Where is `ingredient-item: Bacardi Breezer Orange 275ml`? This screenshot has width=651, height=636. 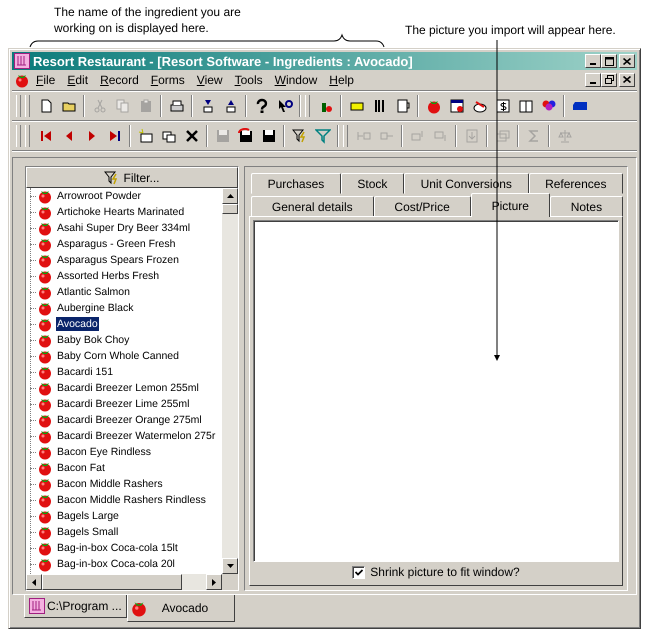 ingredient-item: Bacardi Breezer Orange 275ml is located at coordinates (129, 420).